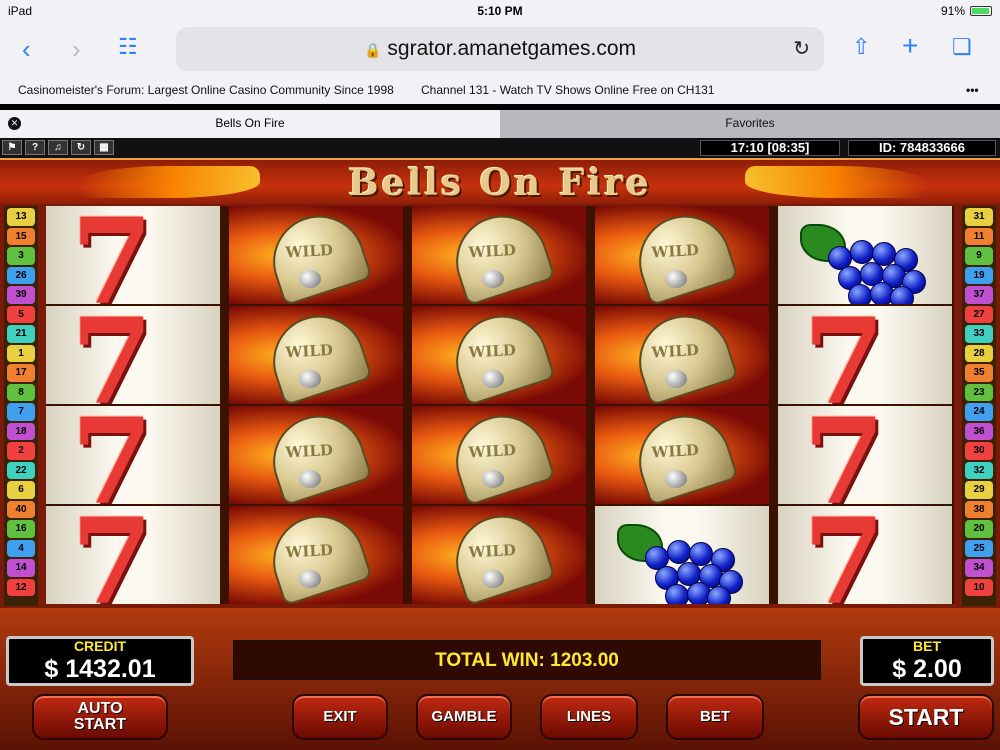  Describe the element at coordinates (979, 412) in the screenshot. I see `payline-marker: 24` at that location.